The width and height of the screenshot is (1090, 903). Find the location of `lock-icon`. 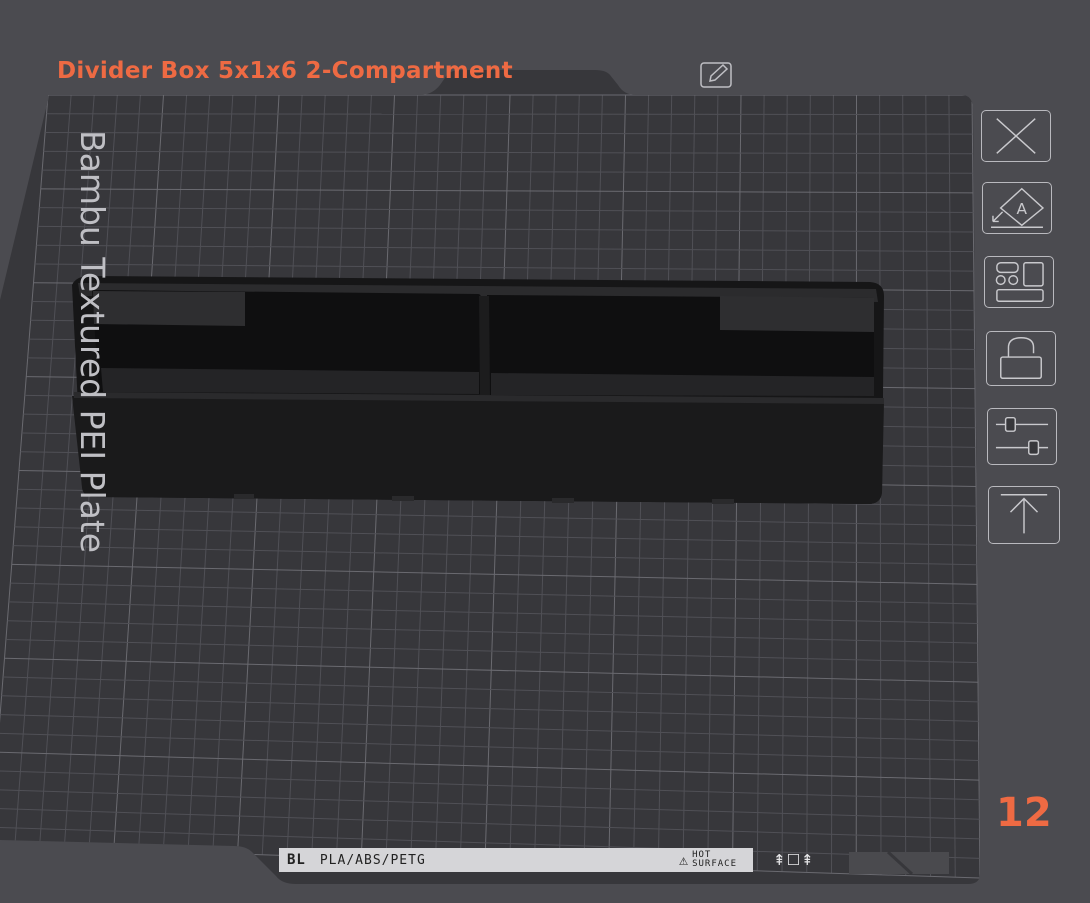

lock-icon is located at coordinates (1021, 358).